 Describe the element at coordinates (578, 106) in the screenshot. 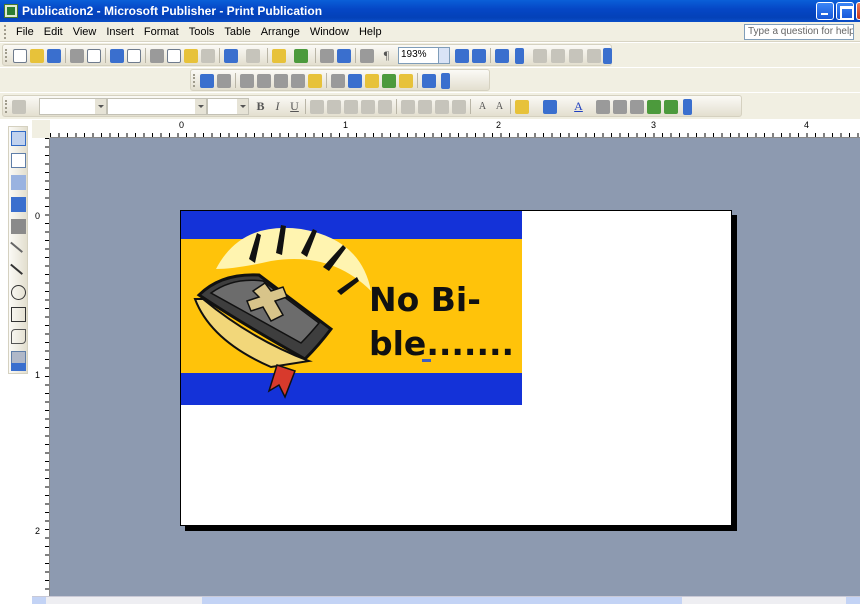

I see `font-color-icon: A` at that location.